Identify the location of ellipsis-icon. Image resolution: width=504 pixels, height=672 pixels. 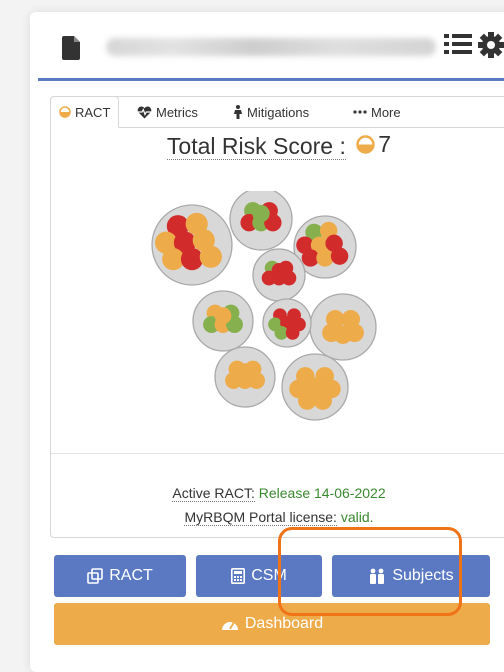
(360, 112).